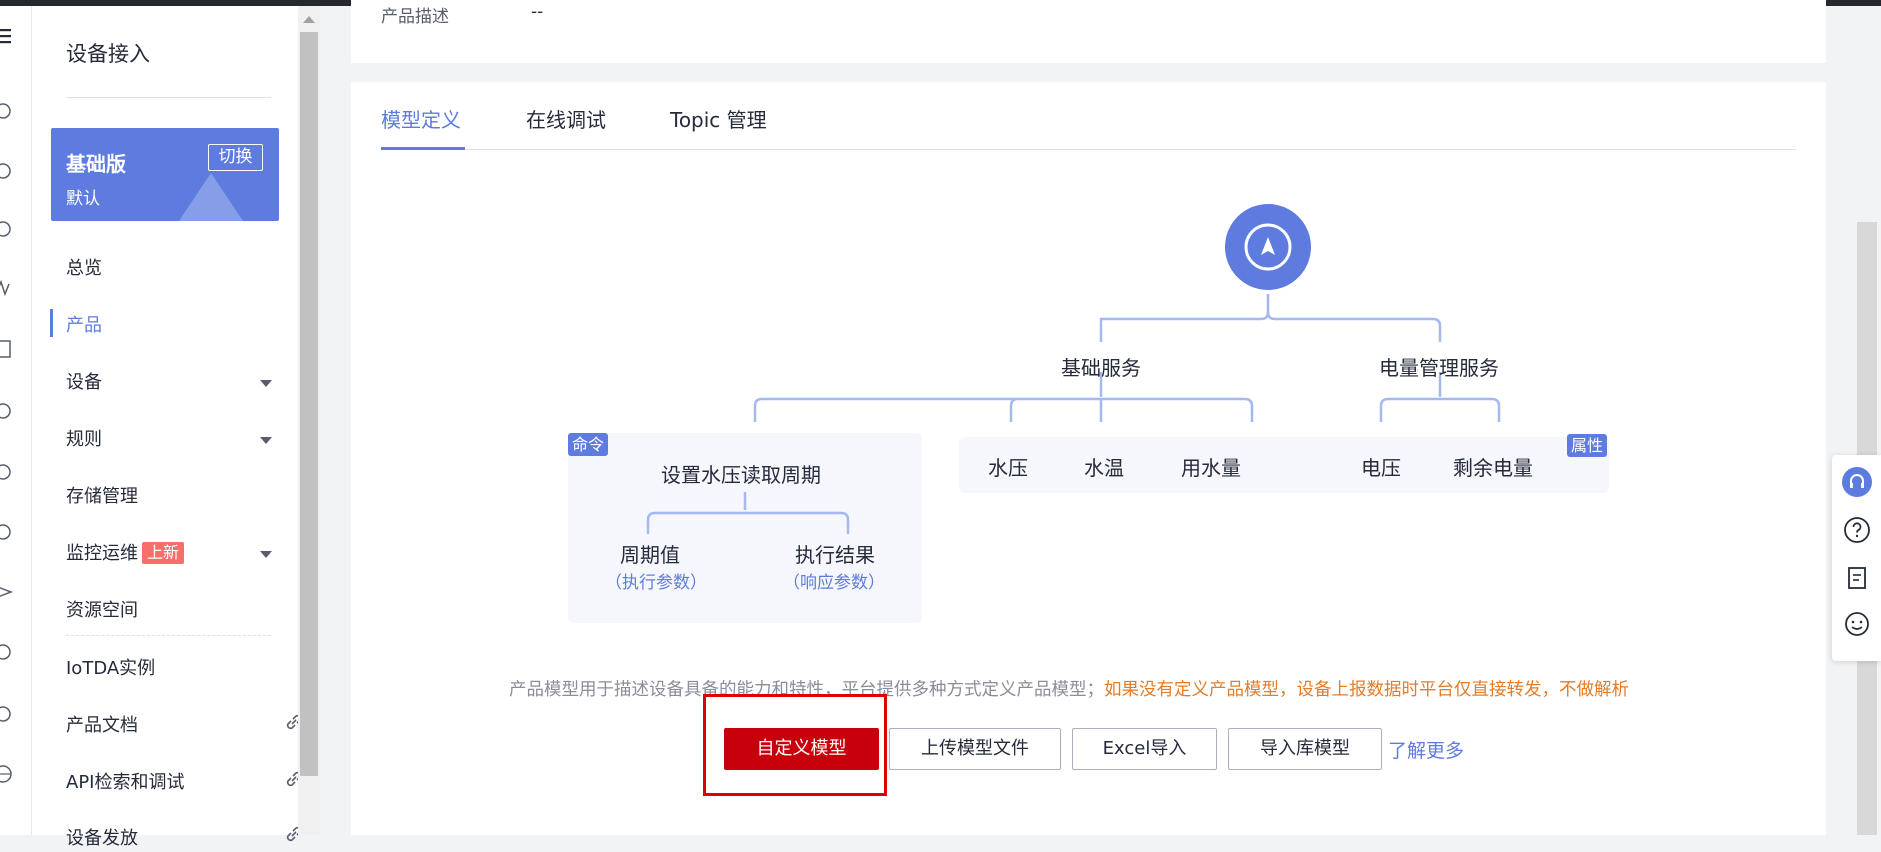 The height and width of the screenshot is (852, 1881). Describe the element at coordinates (834, 583) in the screenshot. I see `command-response-type: （响应参数）` at that location.